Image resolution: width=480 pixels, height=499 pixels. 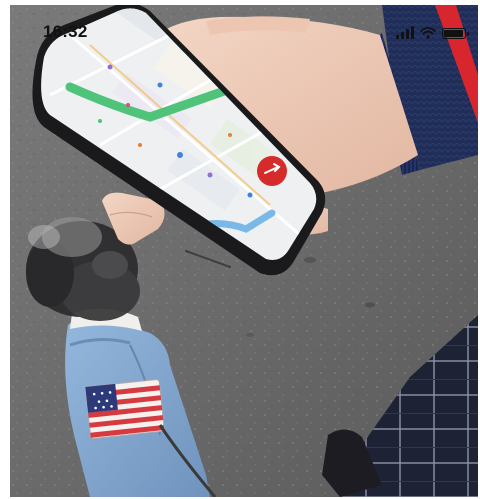 I want to click on battery-icon, so click(x=455, y=33).